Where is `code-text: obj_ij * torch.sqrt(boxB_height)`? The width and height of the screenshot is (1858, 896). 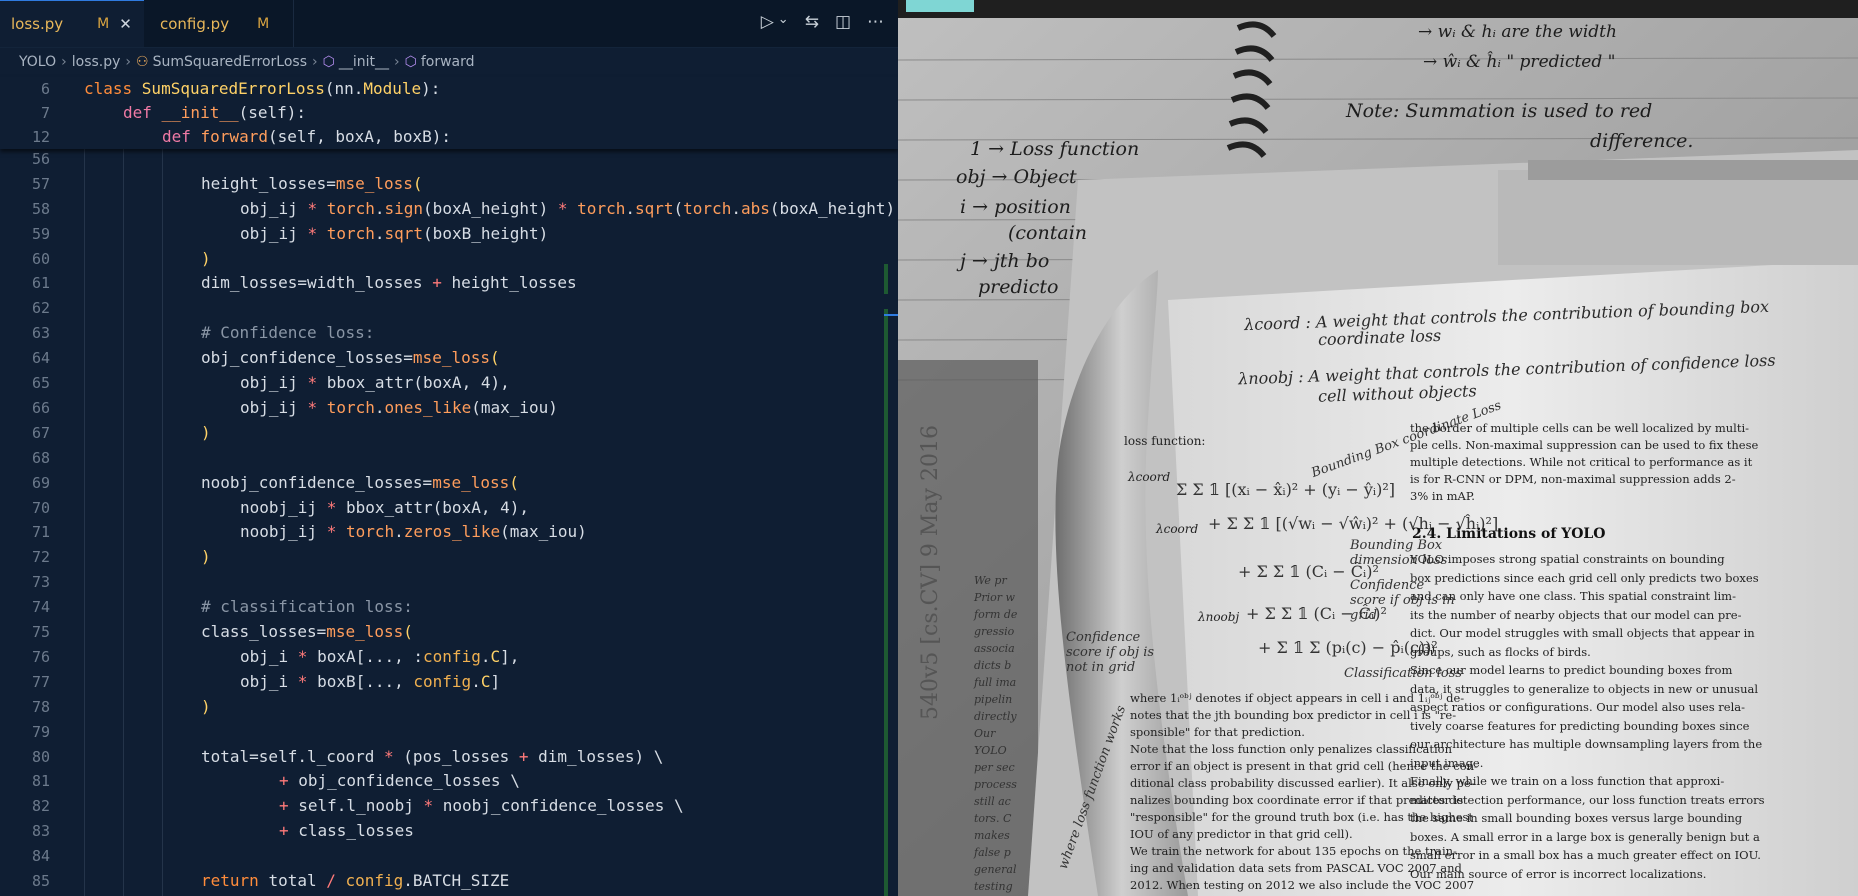
code-text: obj_ij * torch.sqrt(boxB_height) is located at coordinates (394, 234).